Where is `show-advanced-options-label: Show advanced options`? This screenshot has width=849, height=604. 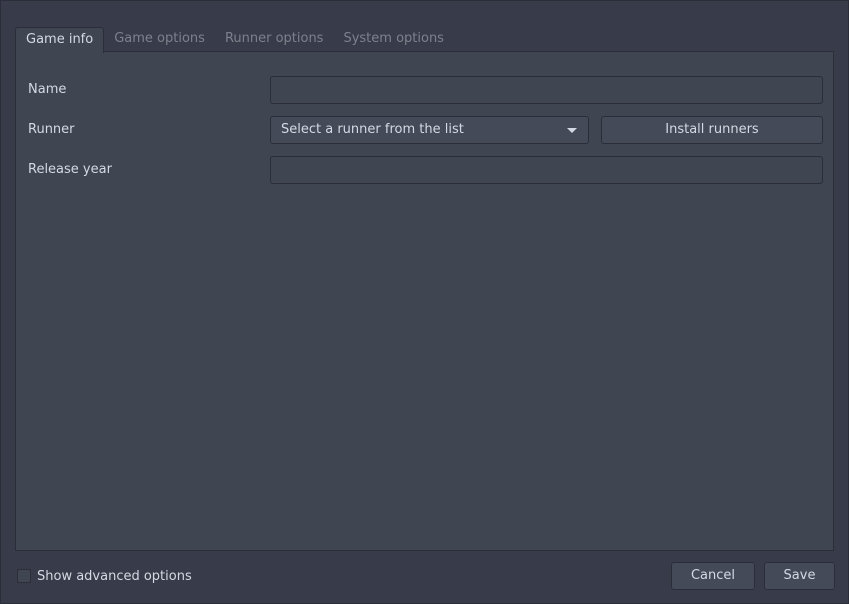 show-advanced-options-label: Show advanced options is located at coordinates (114, 576).